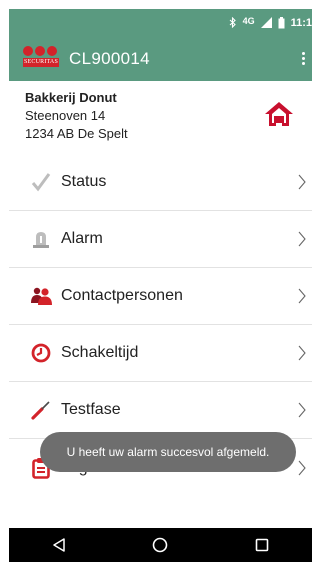 Image resolution: width=320 pixels, height=562 pixels. What do you see at coordinates (233, 22) in the screenshot?
I see `bluetooth-icon` at bounding box center [233, 22].